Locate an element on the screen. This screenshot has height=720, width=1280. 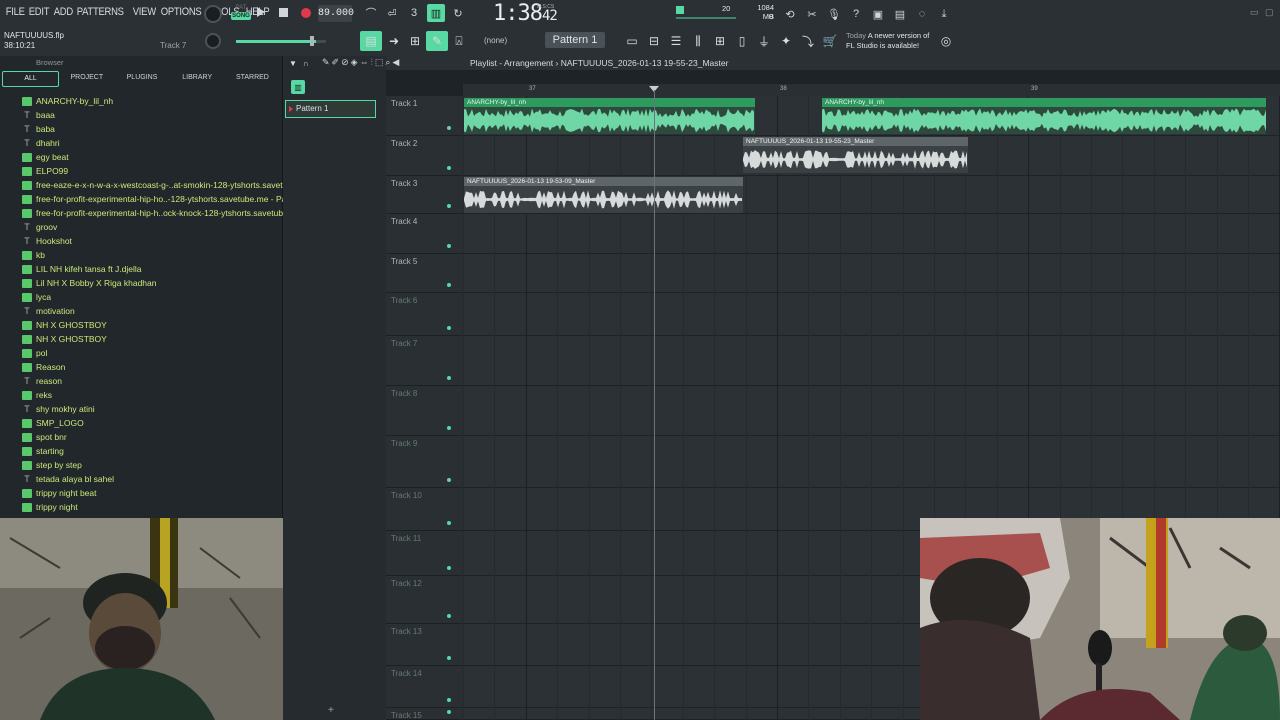
mixer-view-icon: ⫼ is located at coordinates (698, 41).